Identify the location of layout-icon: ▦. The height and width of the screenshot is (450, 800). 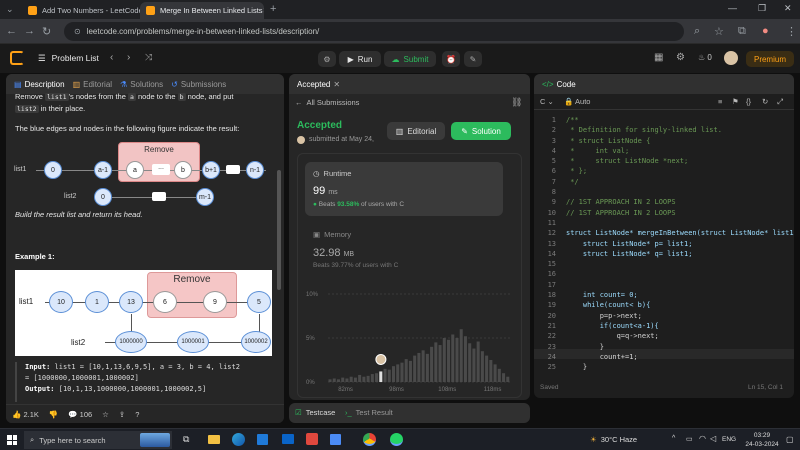
(658, 57).